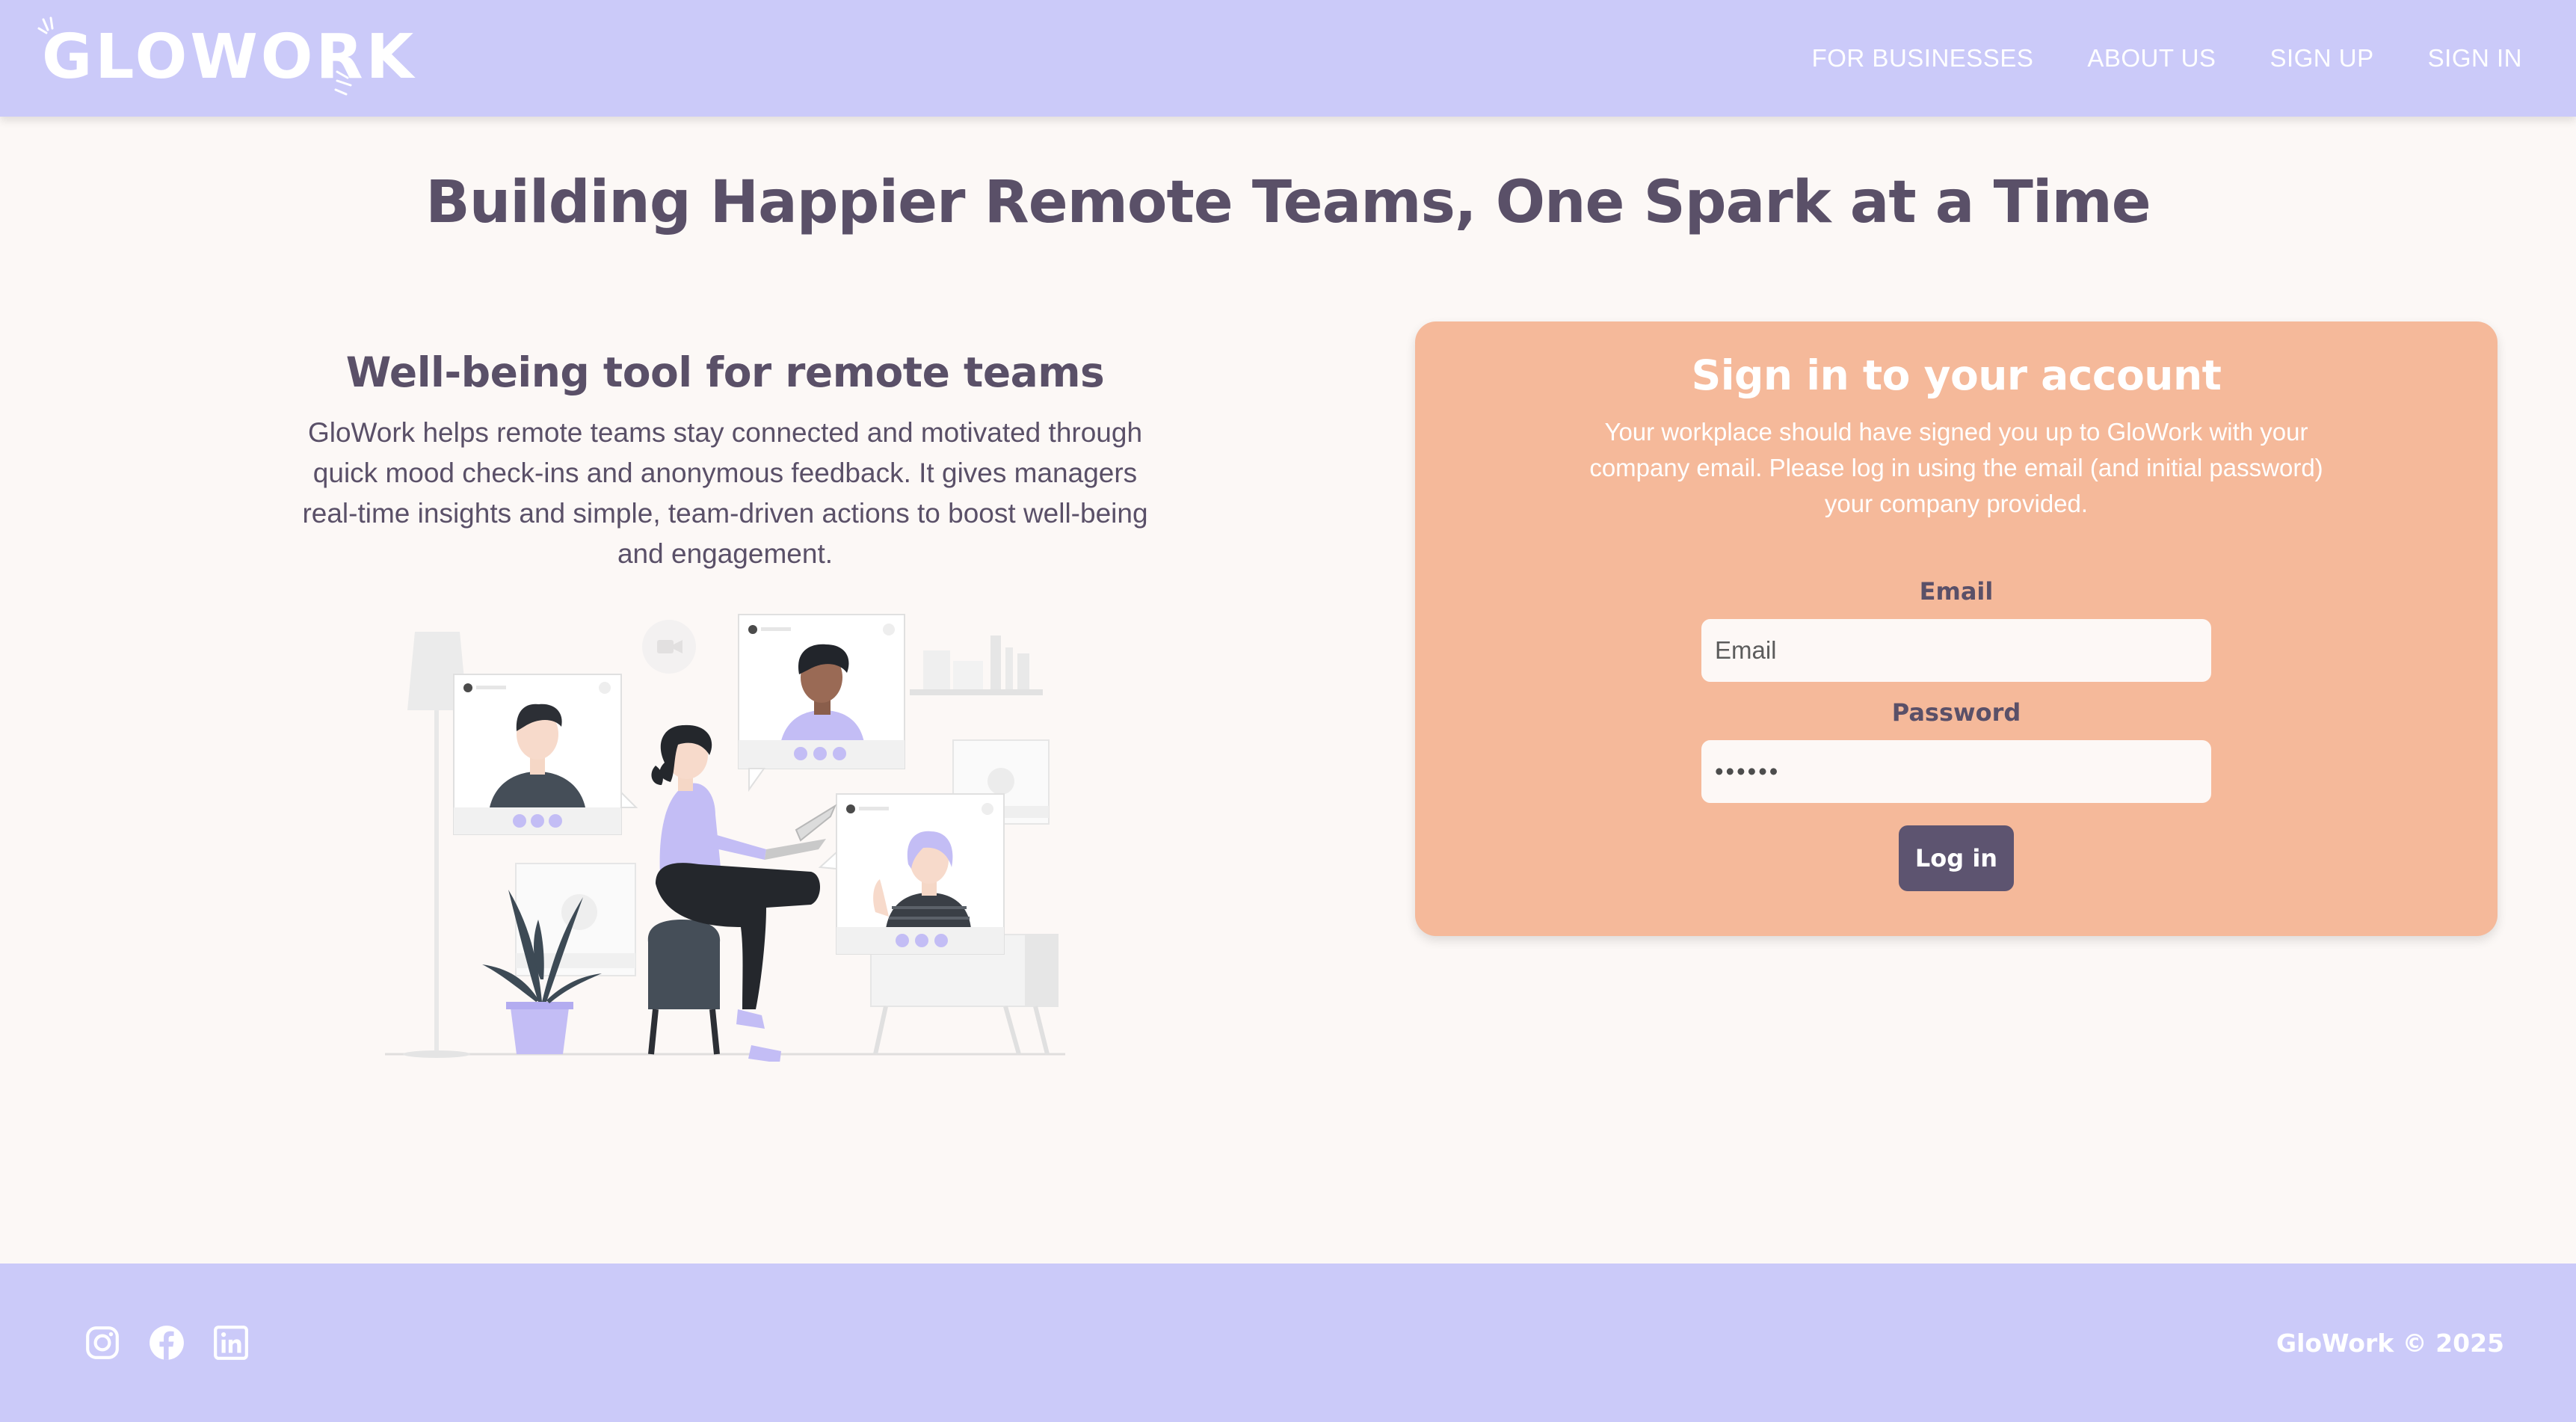 The height and width of the screenshot is (1422, 2576). What do you see at coordinates (225, 58) in the screenshot?
I see `glowork-logo: GLOWORK` at bounding box center [225, 58].